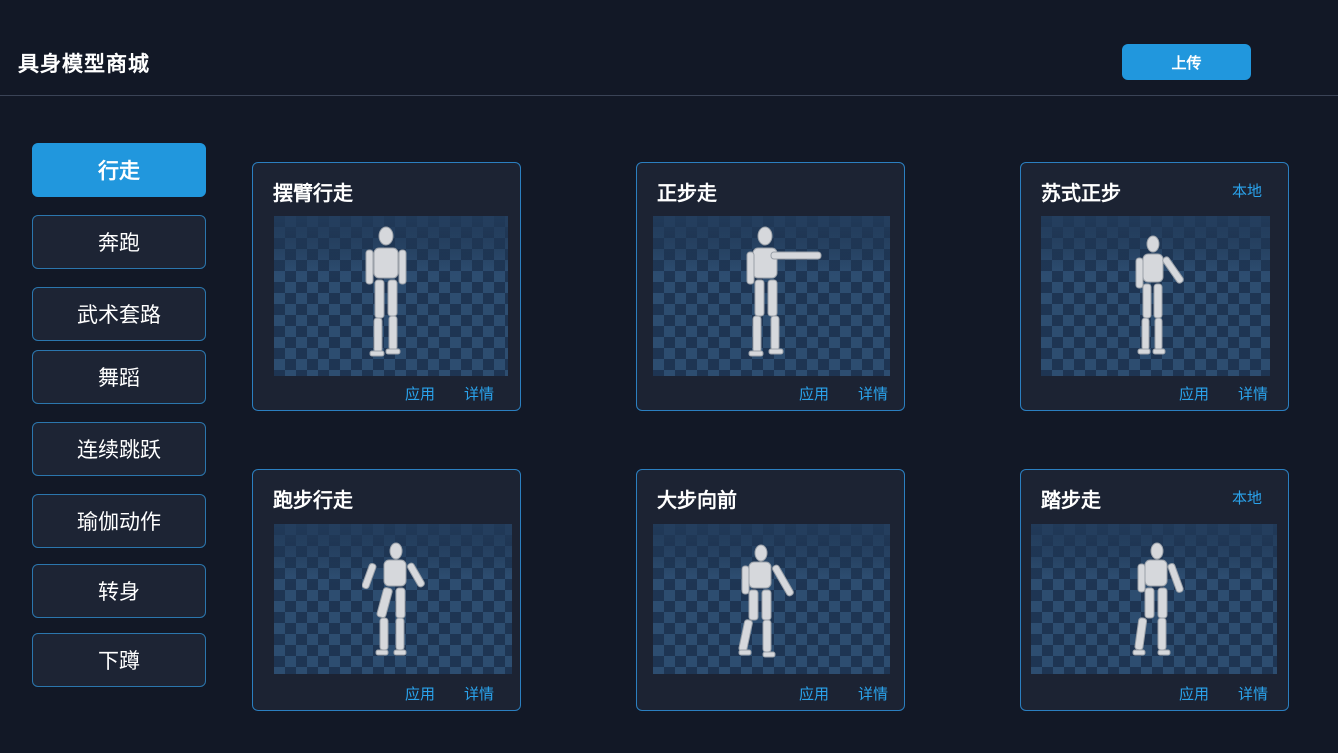 This screenshot has width=1338, height=753. I want to click on model-card: 踏步走 本地 应用 详情, so click(1154, 590).